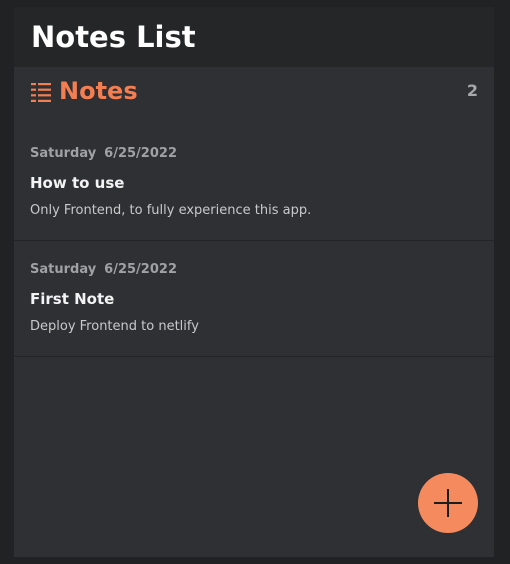 Image resolution: width=510 pixels, height=564 pixels. What do you see at coordinates (254, 37) in the screenshot?
I see `app-header: Notes List` at bounding box center [254, 37].